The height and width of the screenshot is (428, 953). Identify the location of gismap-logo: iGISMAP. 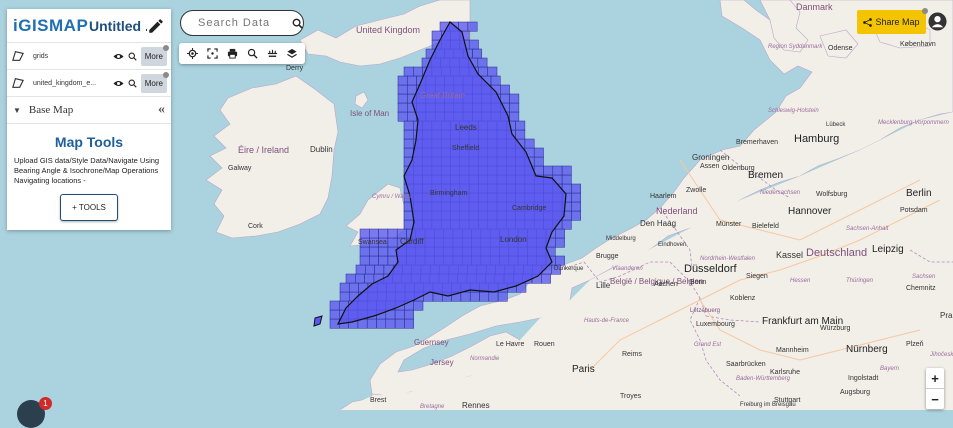
(50, 26).